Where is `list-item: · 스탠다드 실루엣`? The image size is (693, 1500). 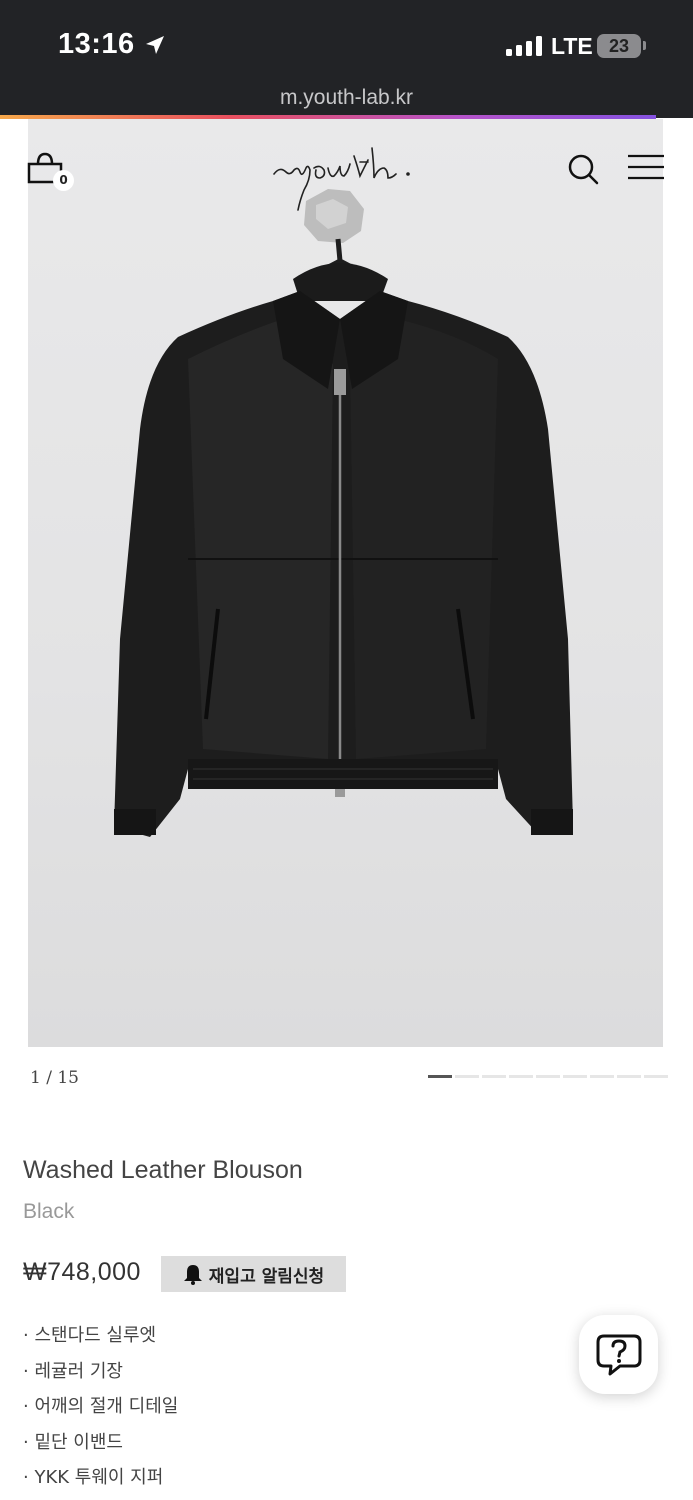 list-item: · 스탠다드 실루엣 is located at coordinates (90, 1335).